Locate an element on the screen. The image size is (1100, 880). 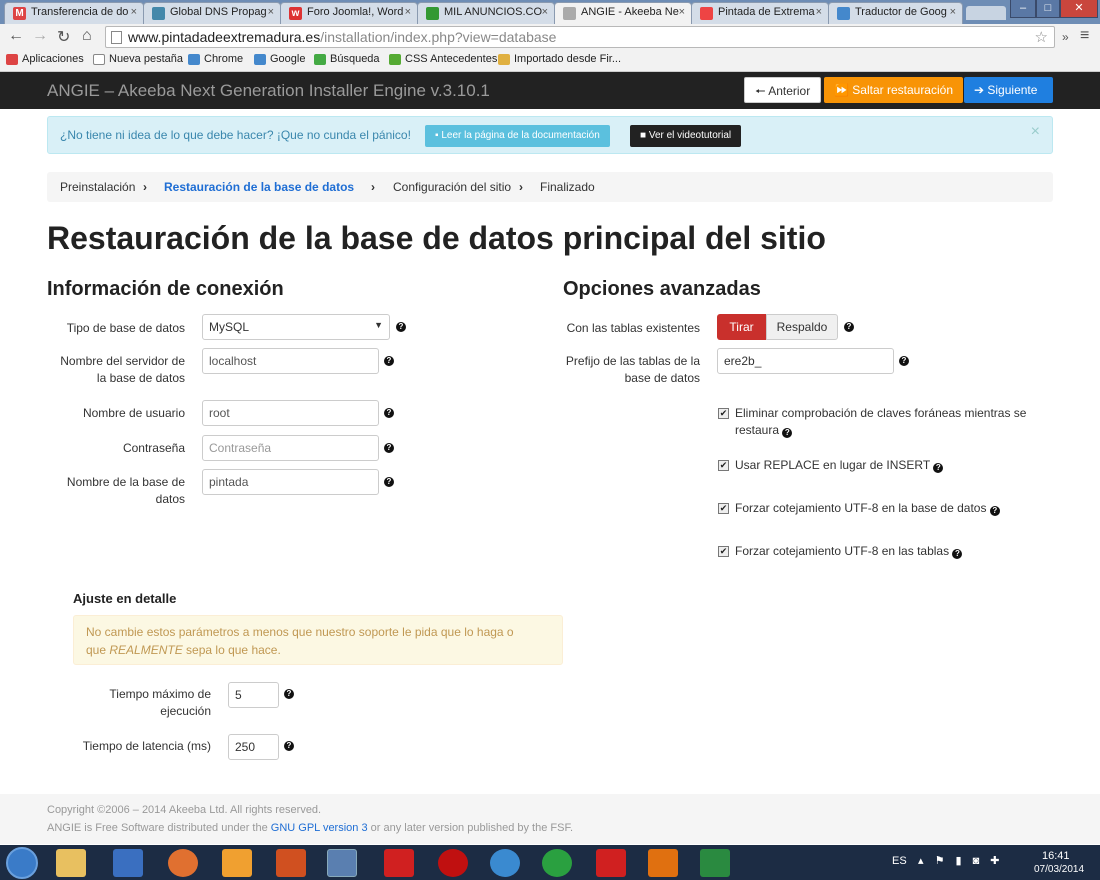
bookmark-star-icon: ☆ is located at coordinates (1041, 37).